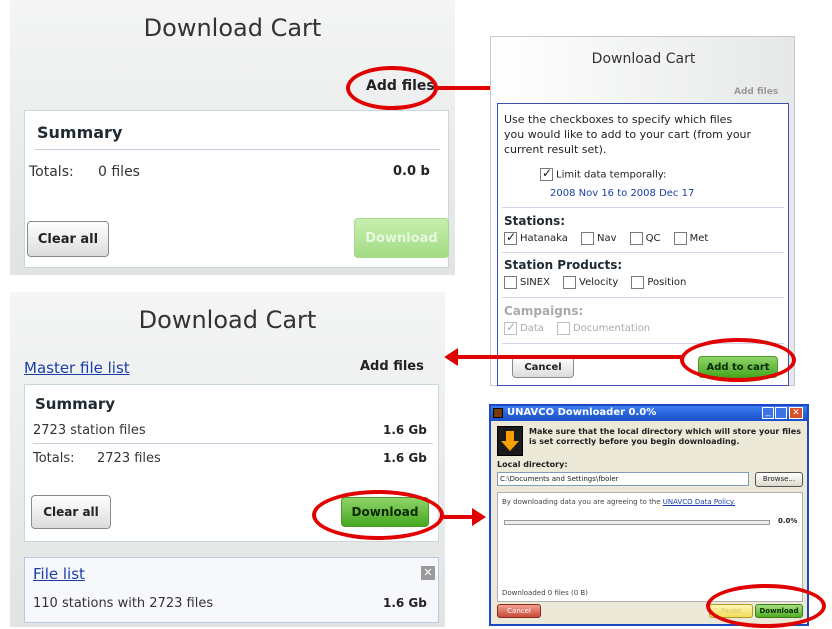 This screenshot has width=832, height=629. Describe the element at coordinates (653, 238) in the screenshot. I see `station-label: QC` at that location.